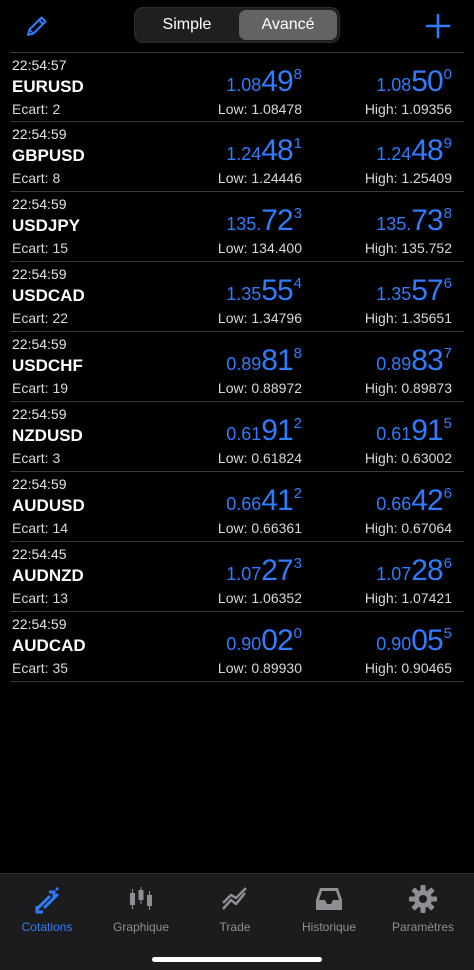 This screenshot has width=474, height=970. What do you see at coordinates (427, 430) in the screenshot?
I see `ask-price-pips: 91` at bounding box center [427, 430].